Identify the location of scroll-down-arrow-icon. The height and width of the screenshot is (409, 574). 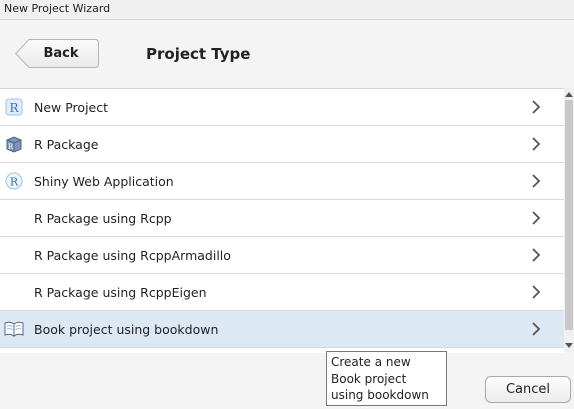
(569, 346).